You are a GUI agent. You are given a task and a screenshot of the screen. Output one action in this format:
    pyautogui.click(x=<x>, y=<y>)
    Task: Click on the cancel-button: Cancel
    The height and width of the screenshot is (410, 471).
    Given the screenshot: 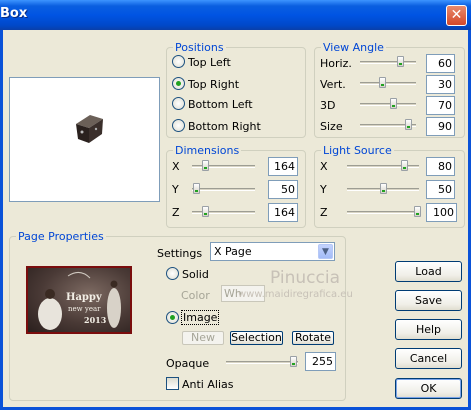 What is the action you would take?
    pyautogui.click(x=428, y=358)
    